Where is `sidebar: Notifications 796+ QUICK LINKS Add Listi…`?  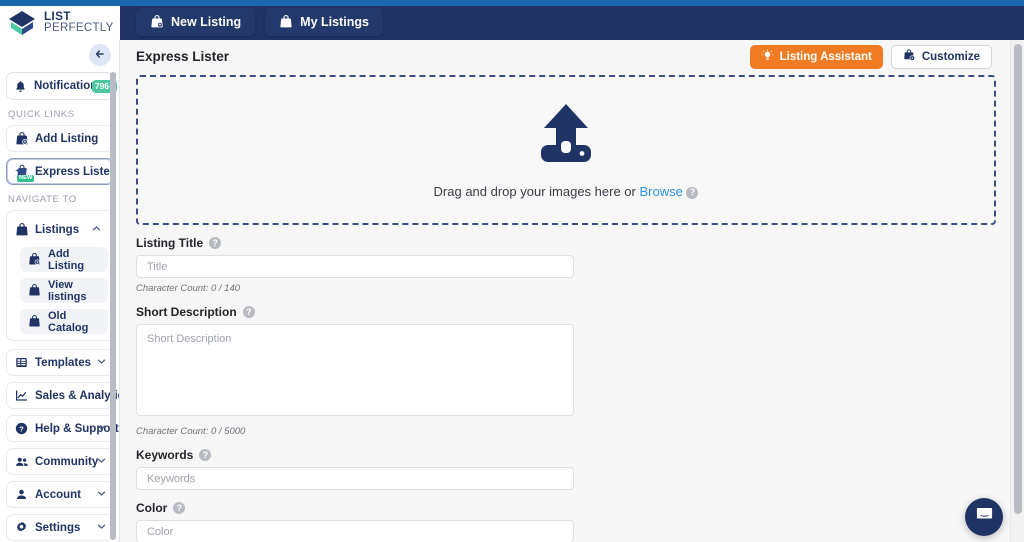
sidebar: Notifications 796+ QUICK LINKS Add Listi… is located at coordinates (60, 291).